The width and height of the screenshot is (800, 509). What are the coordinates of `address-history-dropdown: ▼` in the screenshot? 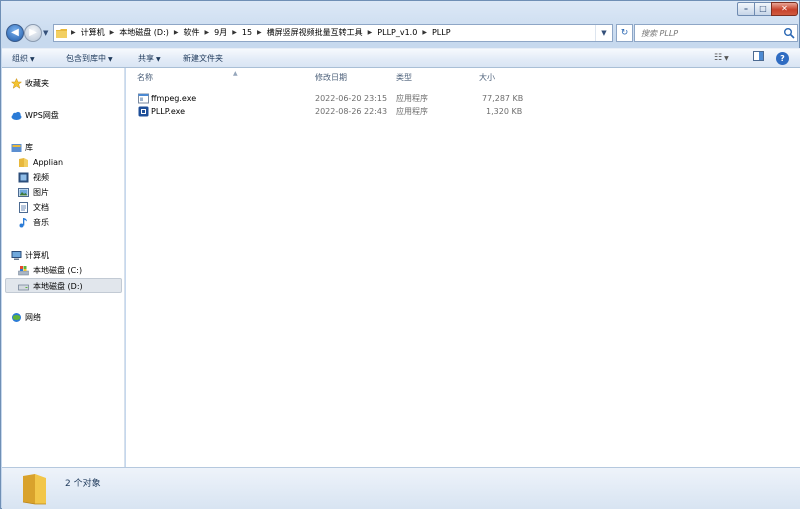 It's located at (603, 33).